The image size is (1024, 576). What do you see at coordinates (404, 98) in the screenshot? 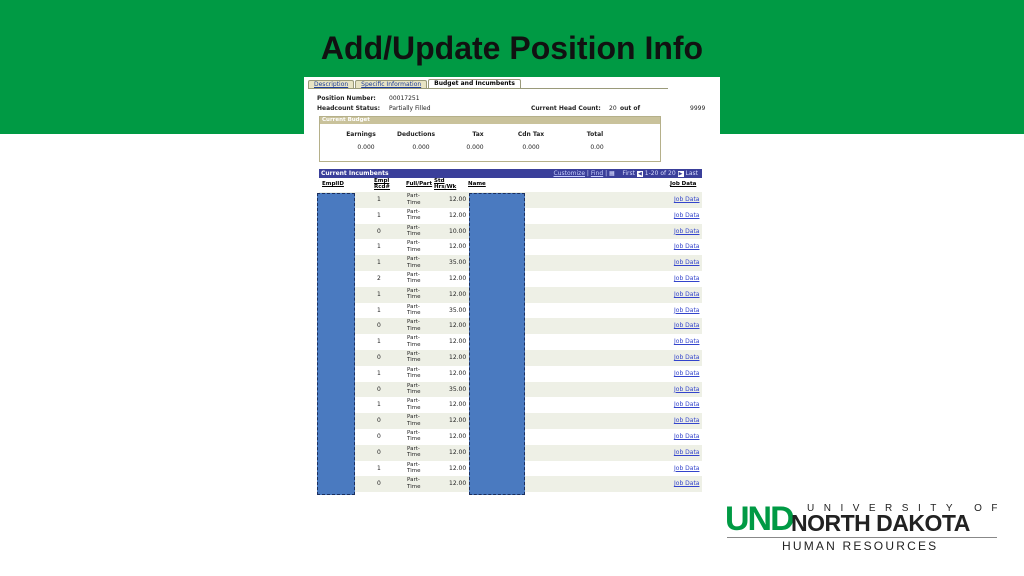
I see `position-number-value: 00017251` at bounding box center [404, 98].